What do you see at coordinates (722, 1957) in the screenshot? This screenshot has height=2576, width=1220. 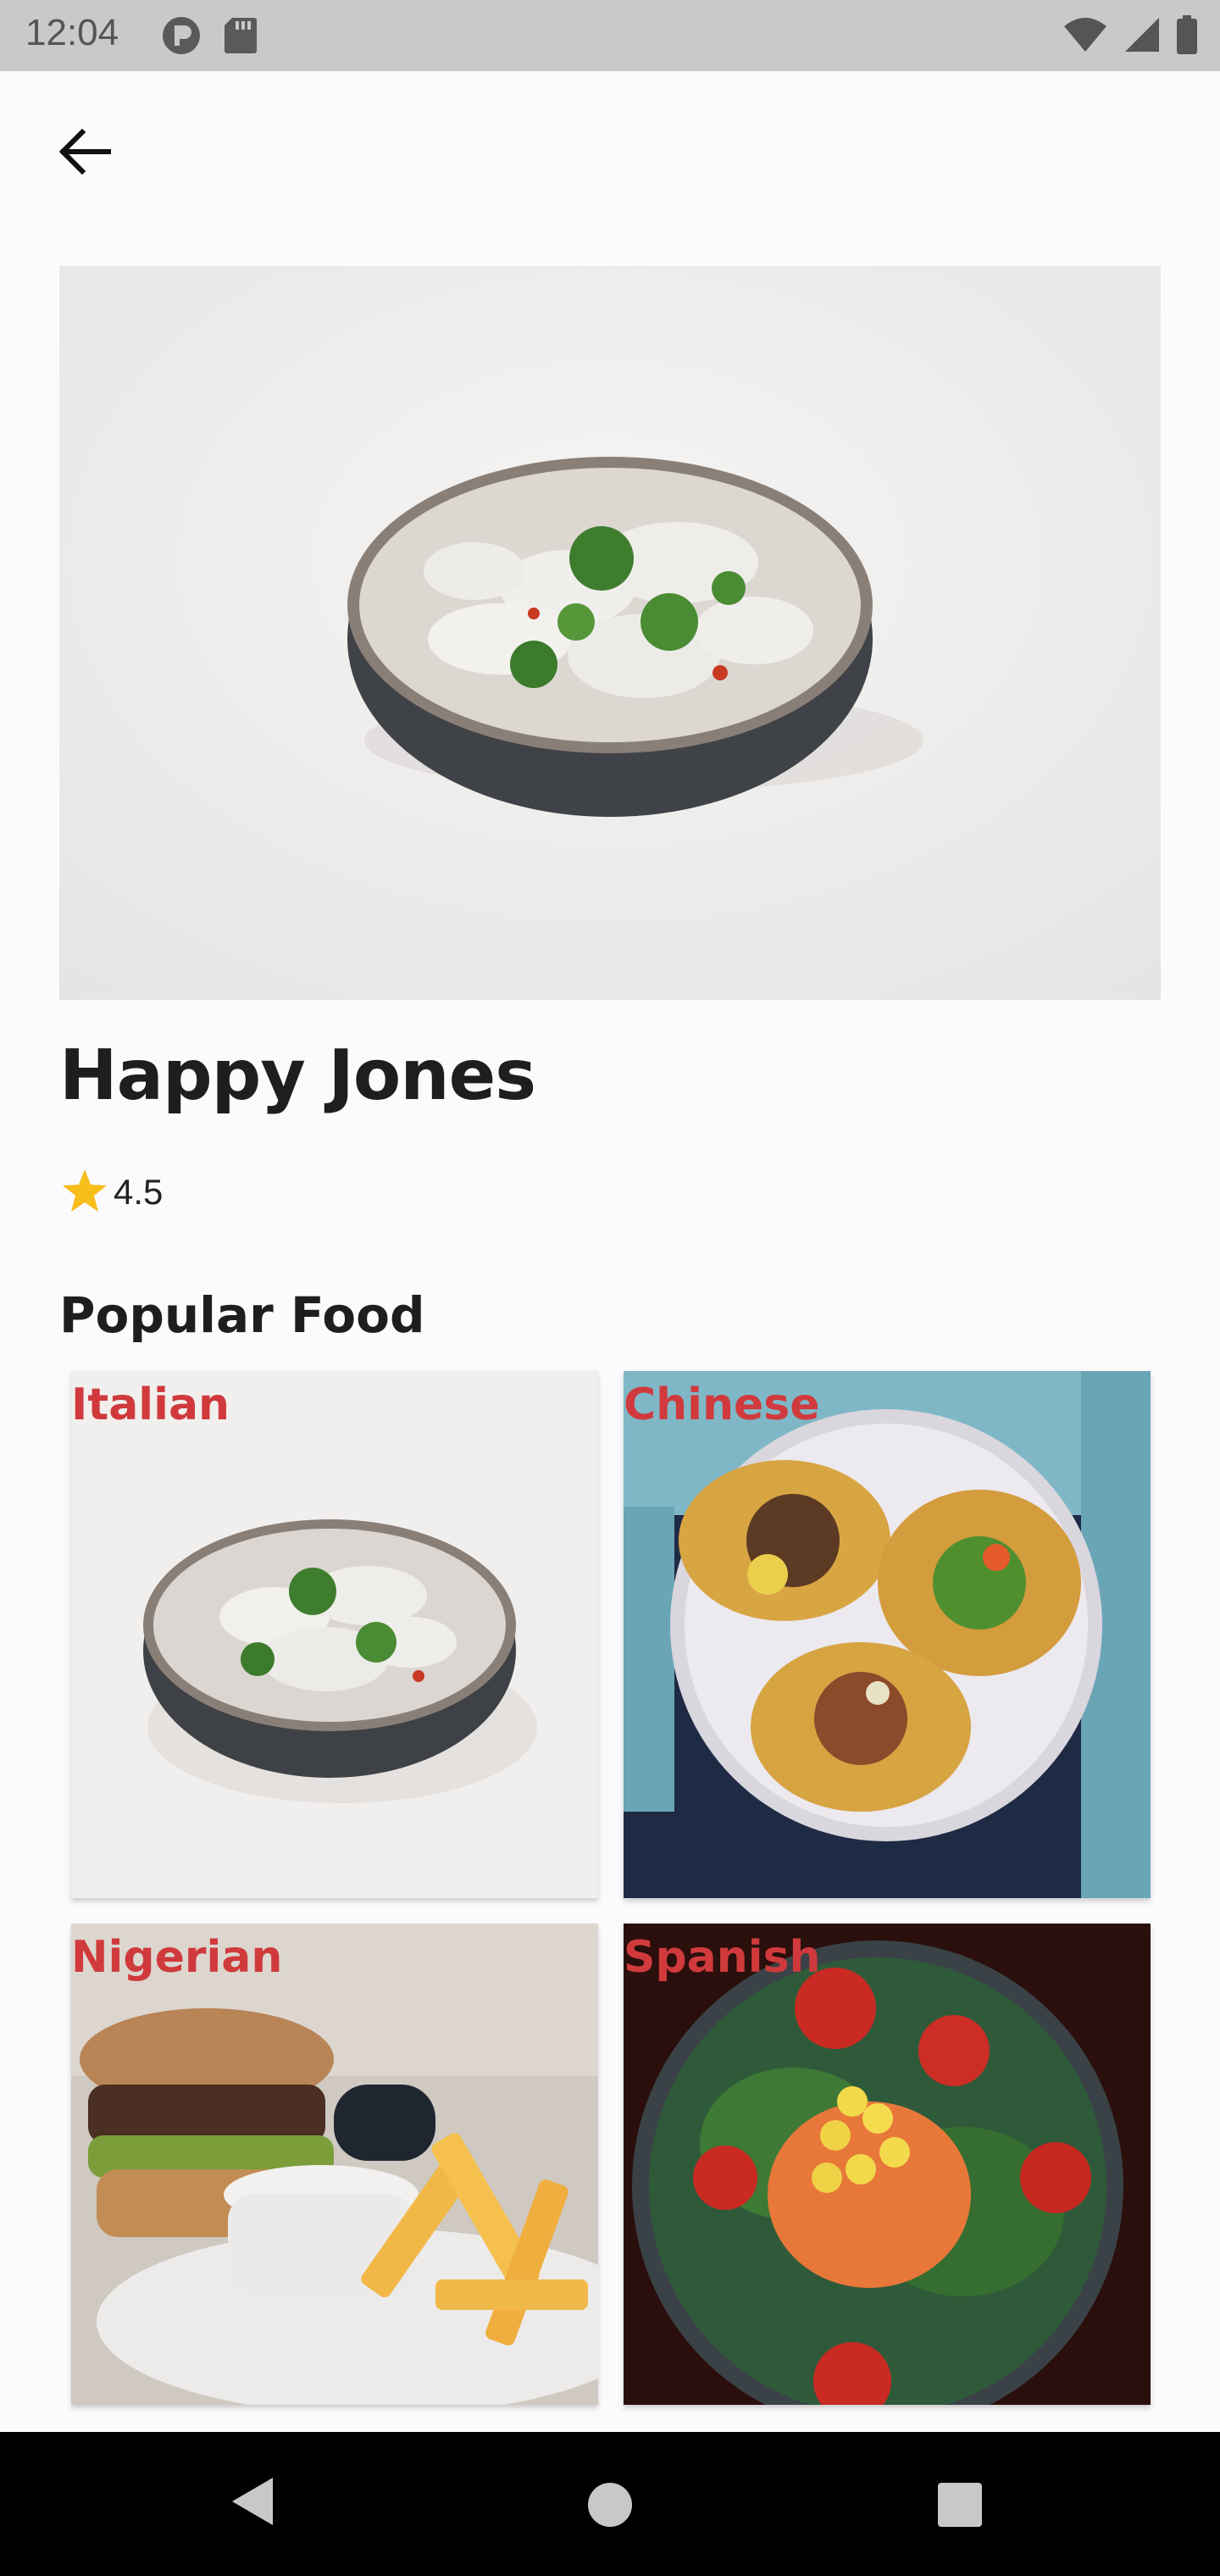 I see `food-label-spanish: Spanish` at bounding box center [722, 1957].